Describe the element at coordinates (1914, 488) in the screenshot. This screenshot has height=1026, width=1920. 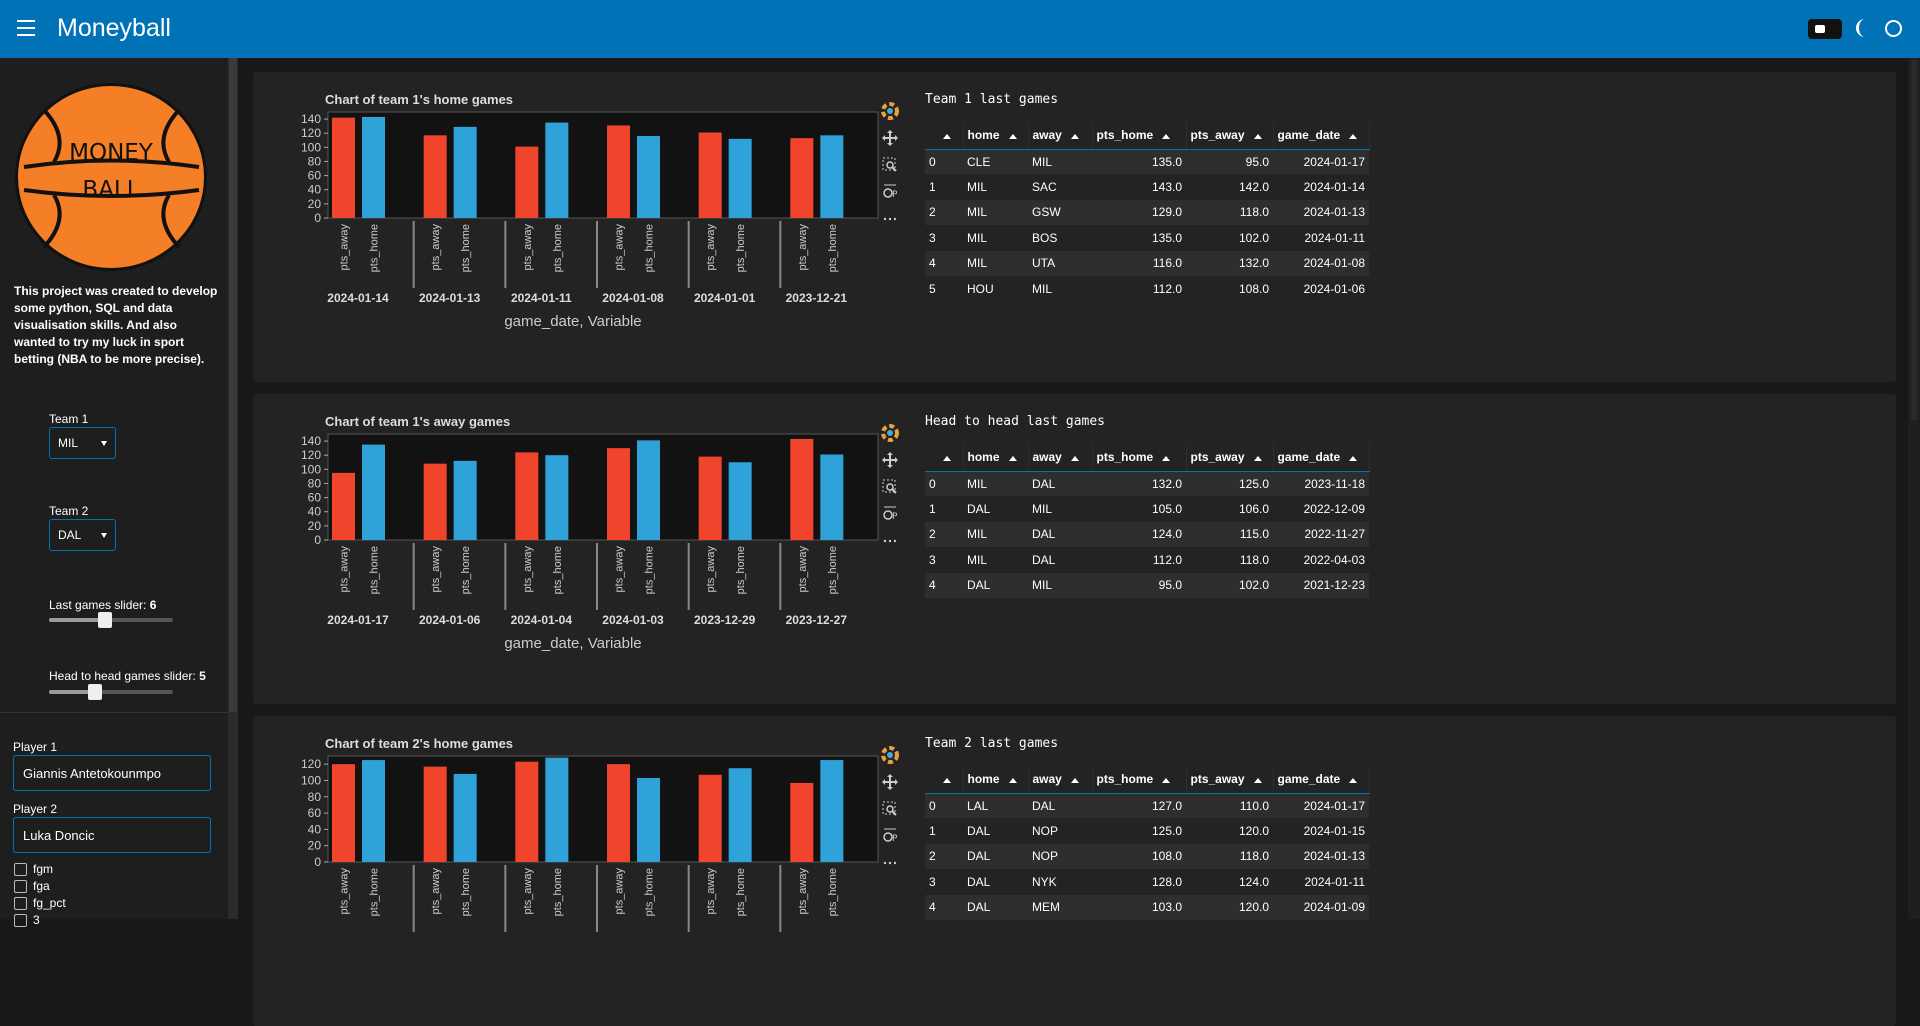
I see `main-scrollbar` at that location.